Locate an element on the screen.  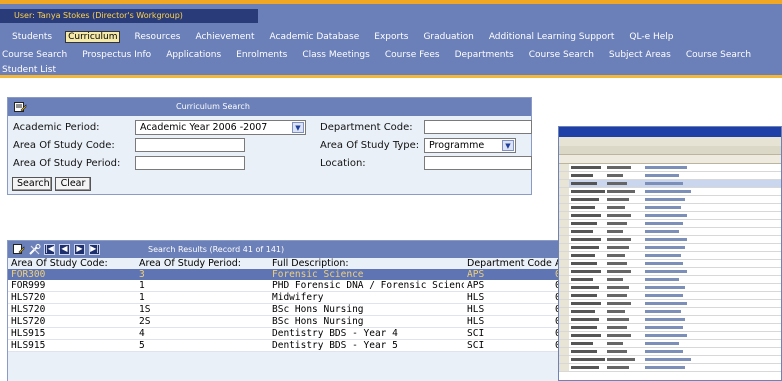
nav-applications: Applications is located at coordinates (191, 55).